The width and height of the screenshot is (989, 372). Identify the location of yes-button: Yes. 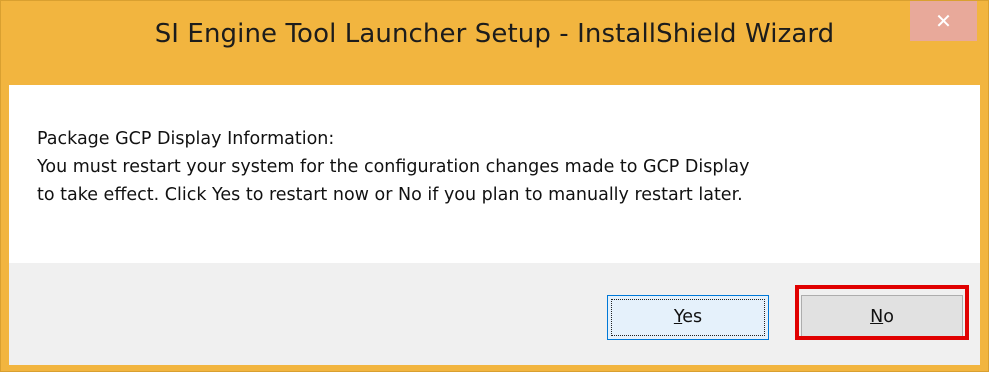
(688, 317).